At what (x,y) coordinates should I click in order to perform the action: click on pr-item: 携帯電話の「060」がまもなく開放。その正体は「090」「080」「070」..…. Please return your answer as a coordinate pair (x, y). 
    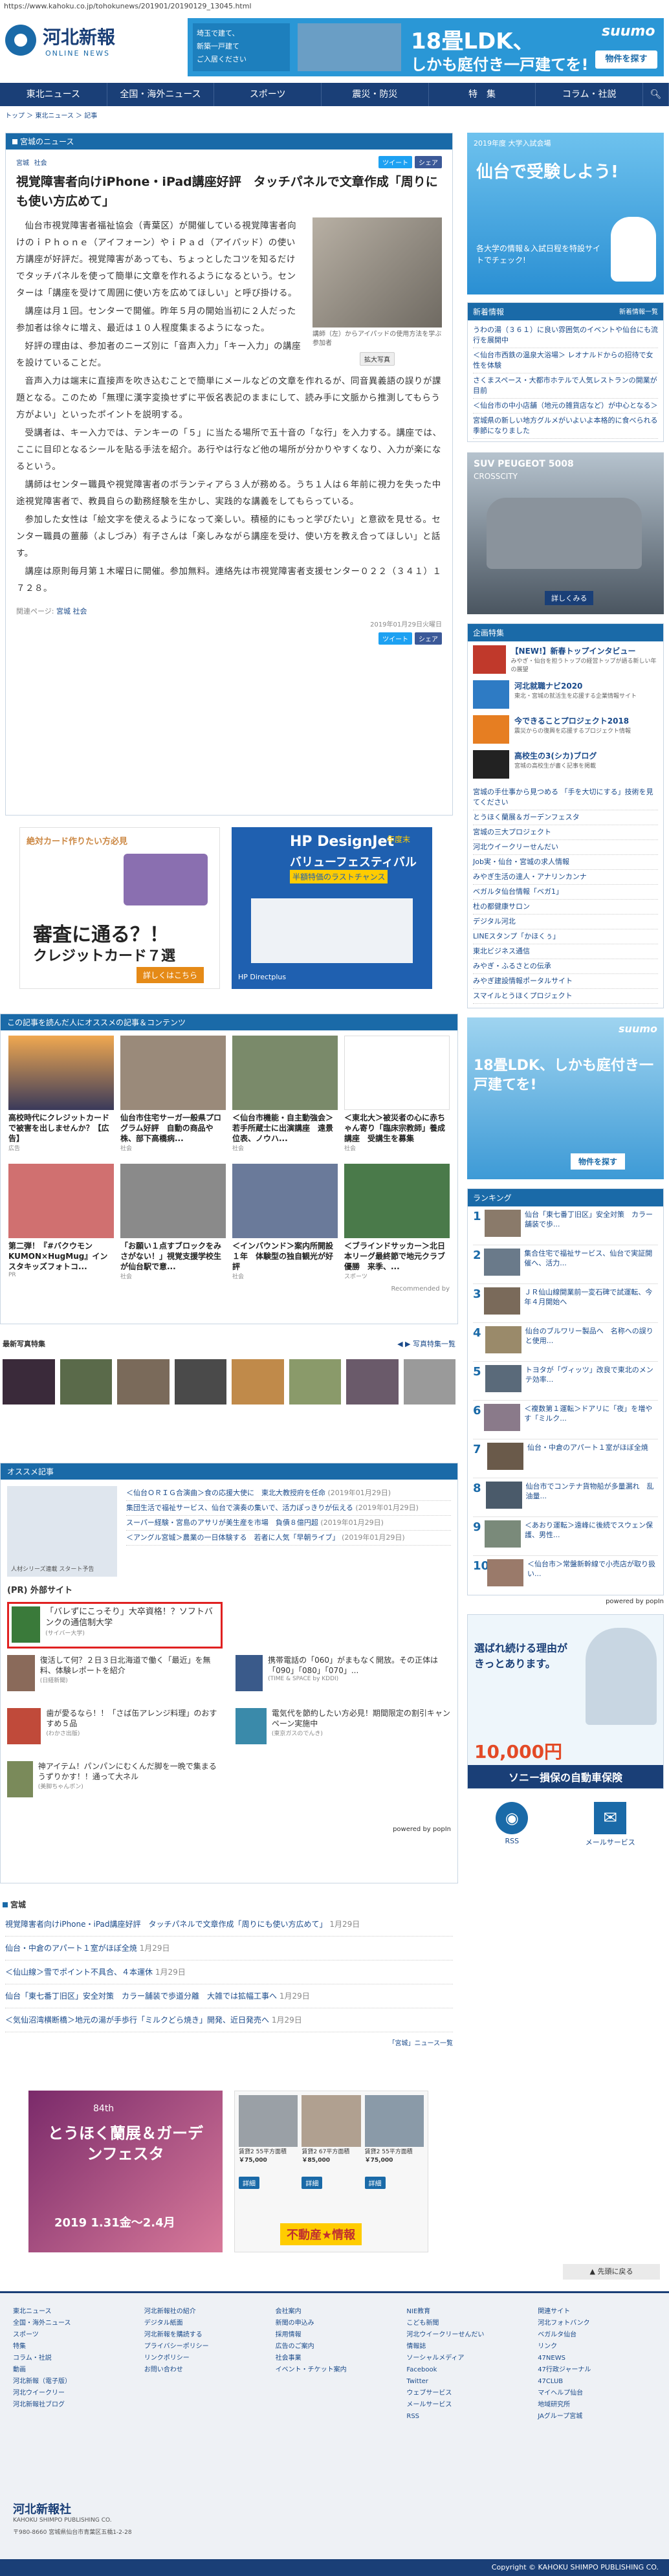
    Looking at the image, I should click on (343, 1678).